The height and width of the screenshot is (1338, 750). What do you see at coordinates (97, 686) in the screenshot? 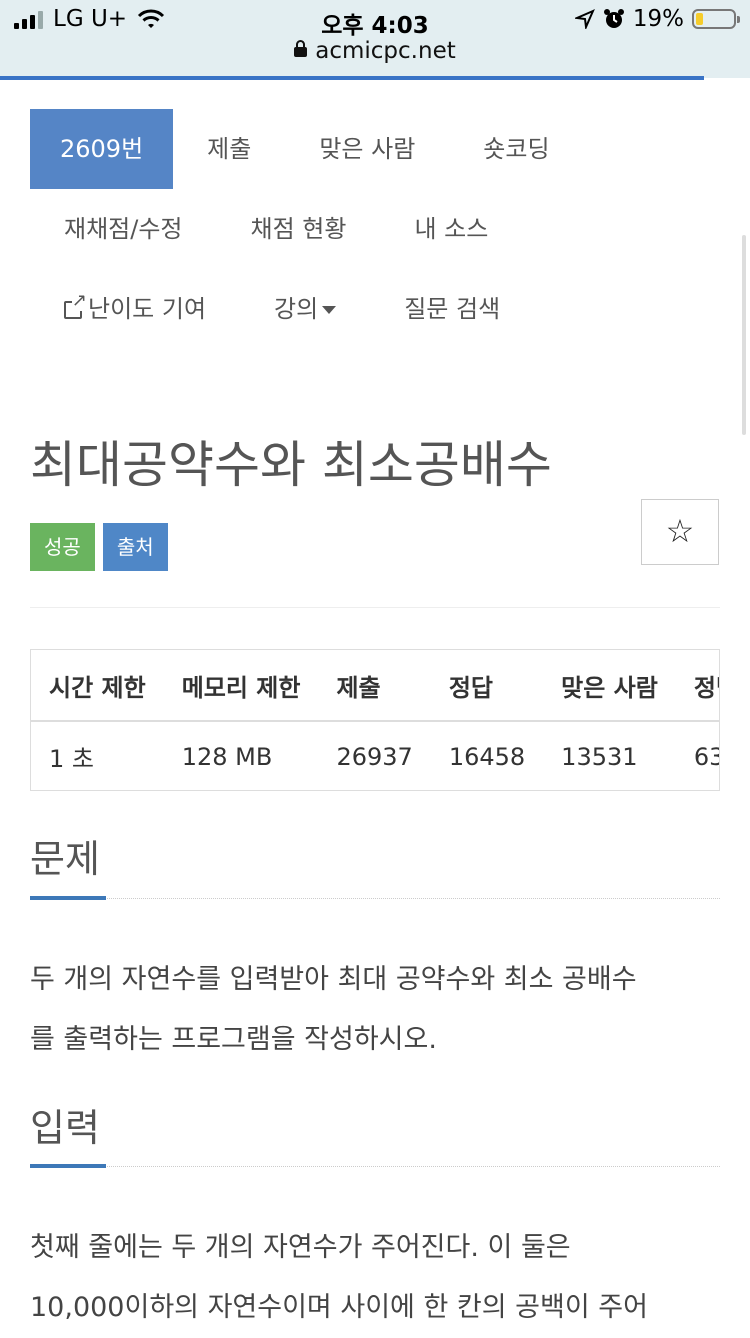
I see `header-time-limit: 시간 제한` at bounding box center [97, 686].